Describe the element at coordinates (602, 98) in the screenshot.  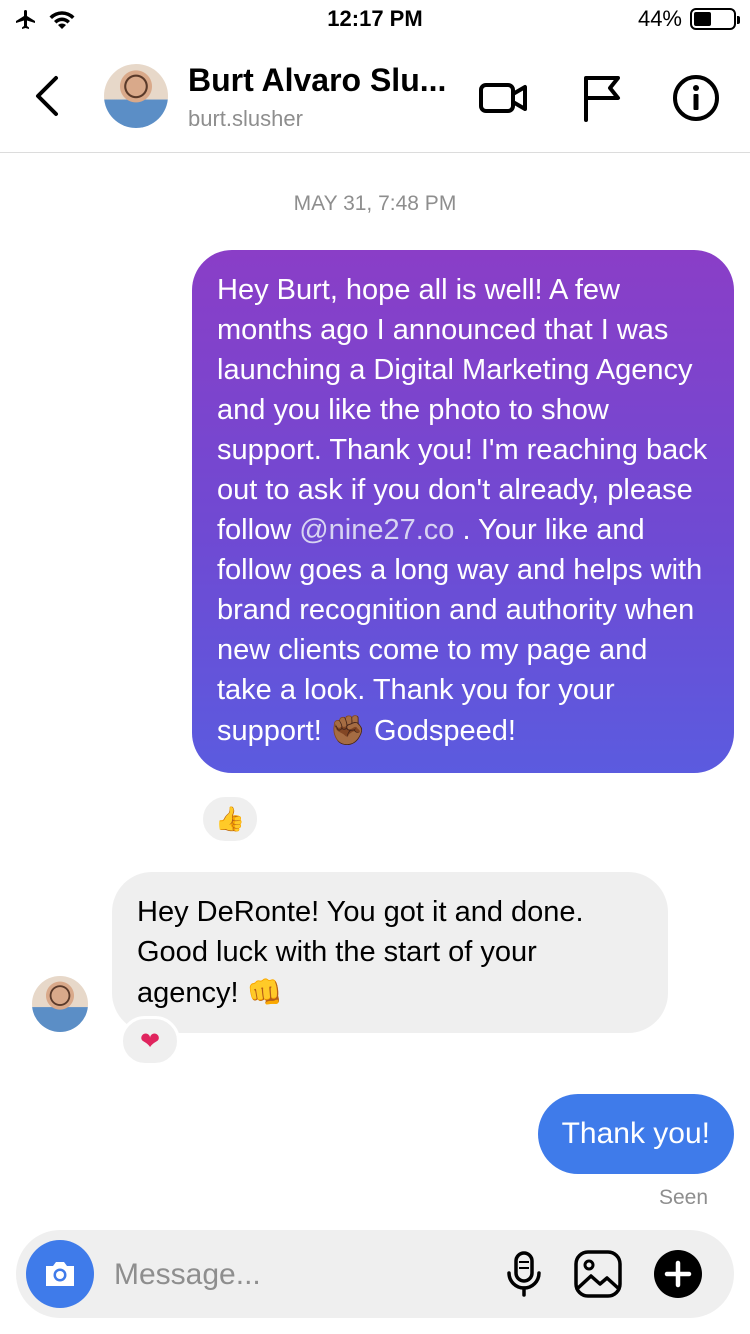
I see `flag-icon` at that location.